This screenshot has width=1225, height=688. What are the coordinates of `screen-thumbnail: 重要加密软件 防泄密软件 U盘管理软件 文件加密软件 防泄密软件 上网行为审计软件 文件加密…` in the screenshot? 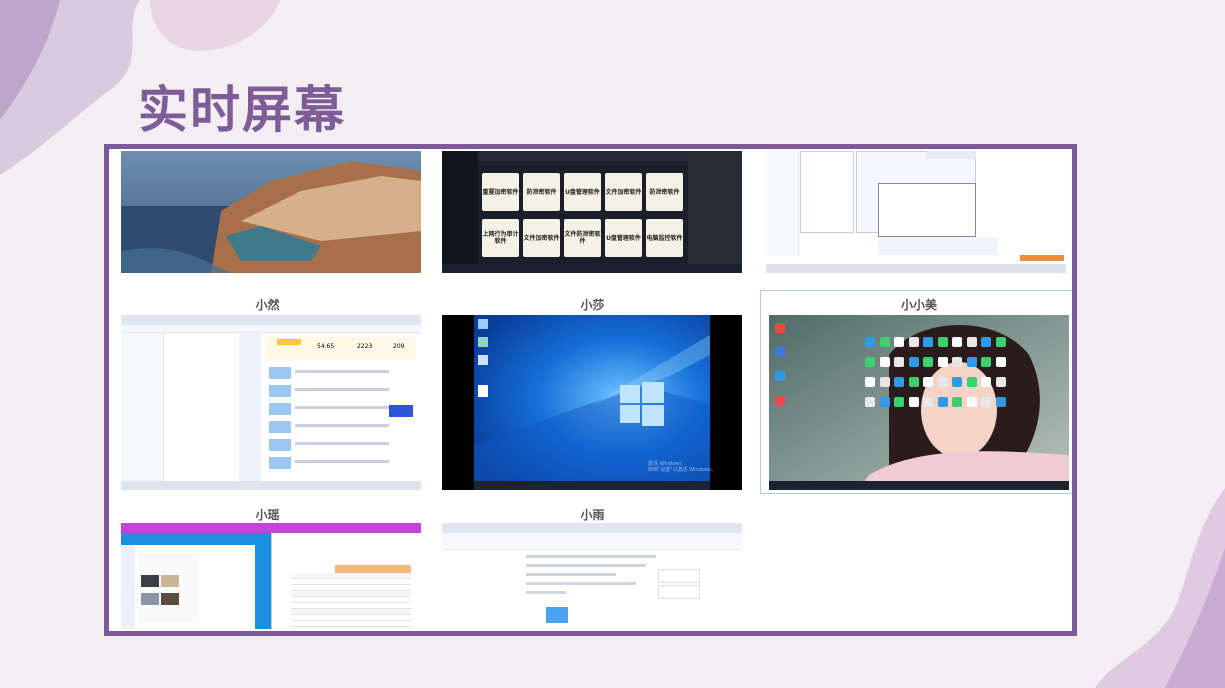 It's located at (592, 212).